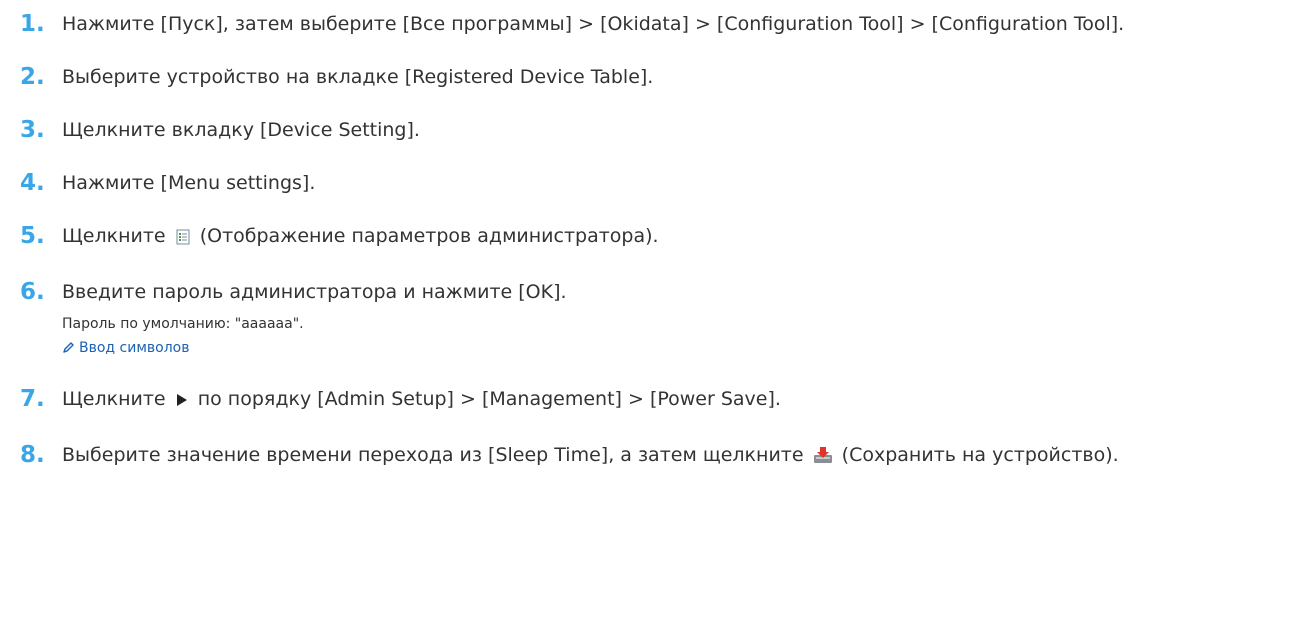 The width and height of the screenshot is (1294, 641). What do you see at coordinates (32, 130) in the screenshot?
I see `step-number: 3` at bounding box center [32, 130].